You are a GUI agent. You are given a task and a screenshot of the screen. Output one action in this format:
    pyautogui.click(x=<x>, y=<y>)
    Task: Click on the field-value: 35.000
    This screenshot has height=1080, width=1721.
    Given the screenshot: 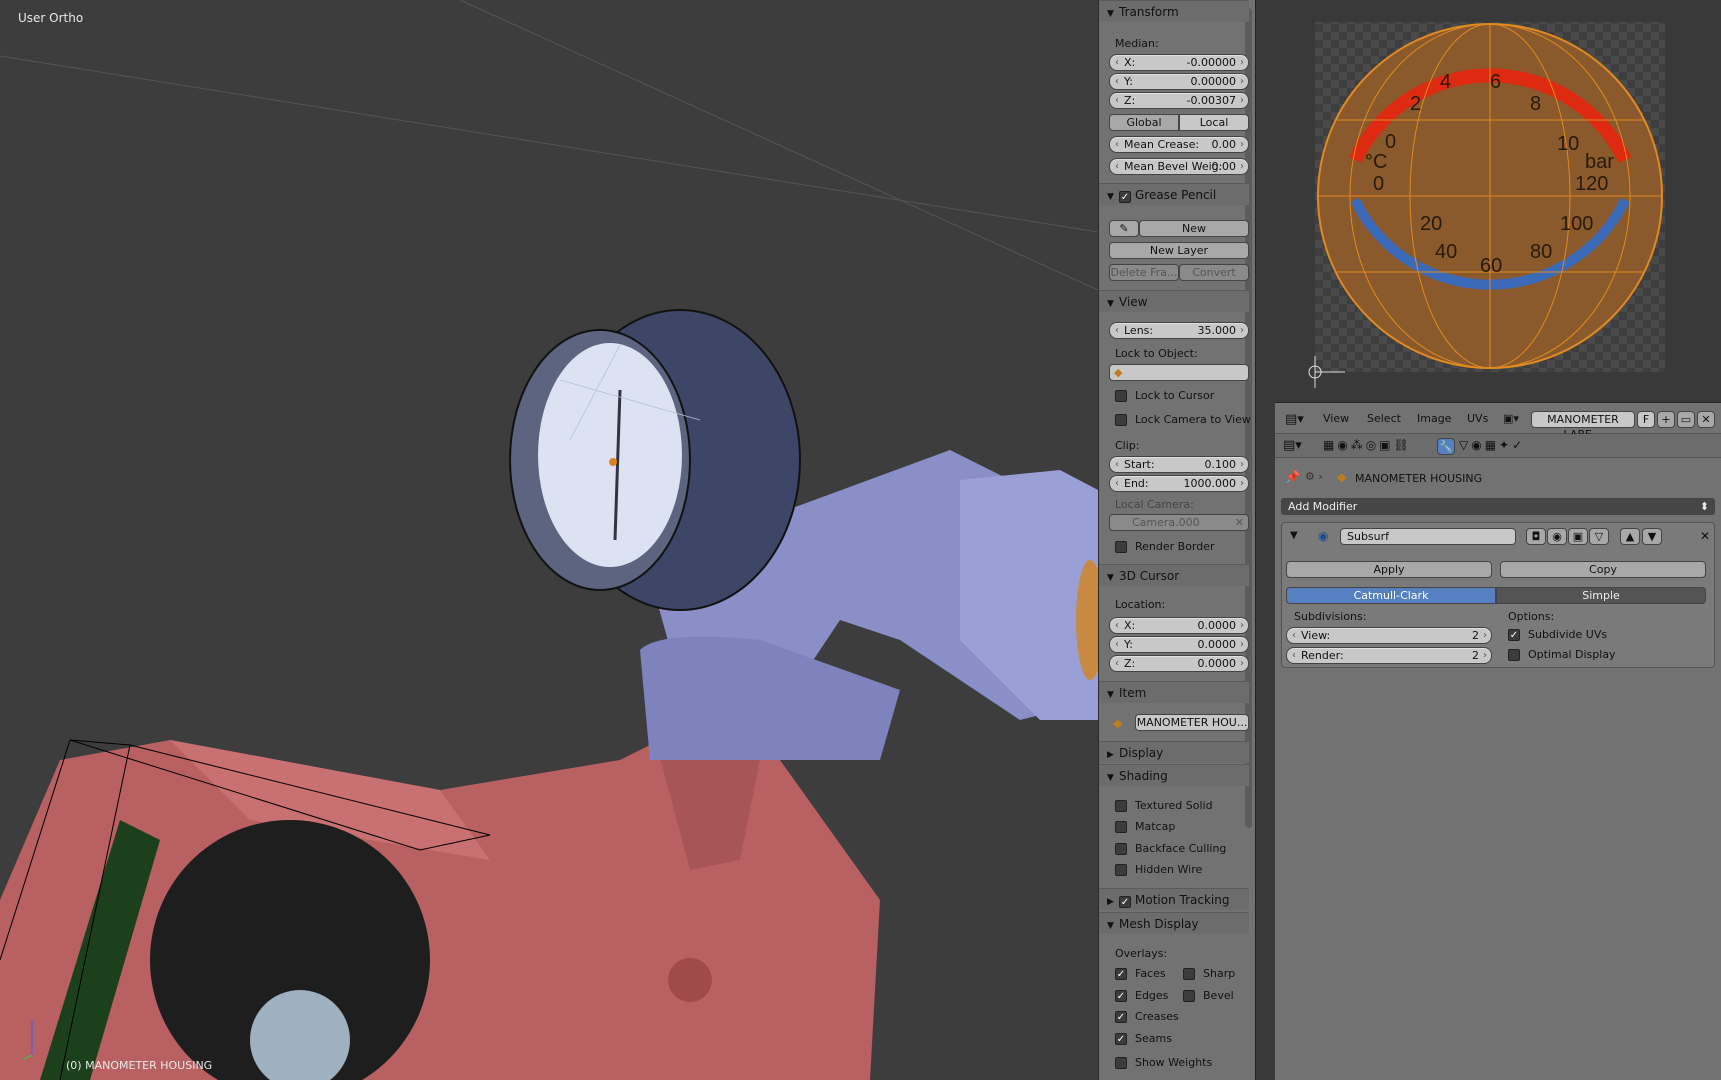 What is the action you would take?
    pyautogui.click(x=1217, y=330)
    